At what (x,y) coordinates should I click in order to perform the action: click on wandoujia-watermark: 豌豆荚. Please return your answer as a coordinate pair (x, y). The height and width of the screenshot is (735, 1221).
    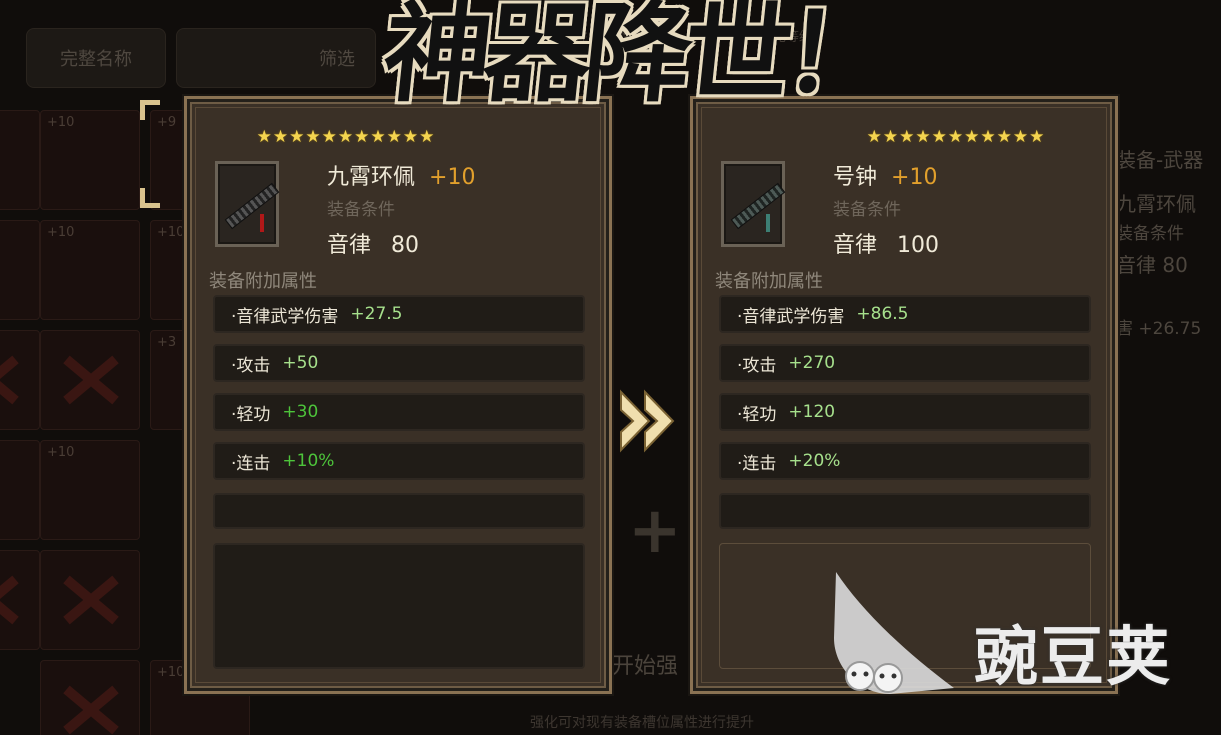
    Looking at the image, I should click on (1073, 658).